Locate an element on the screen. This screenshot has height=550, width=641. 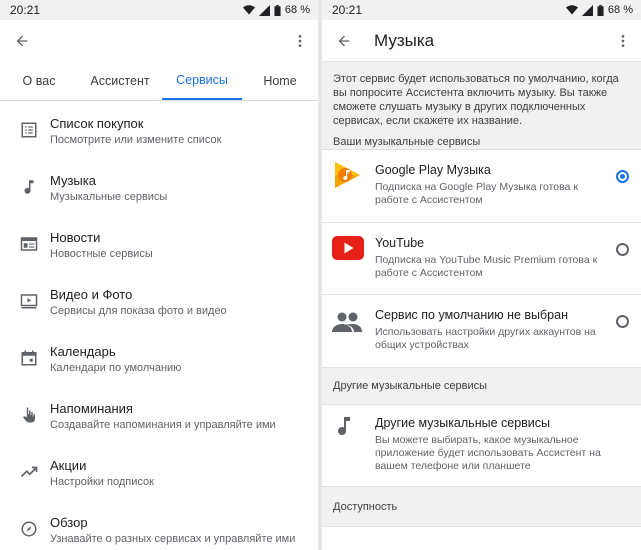
app-bar: Музыка is located at coordinates (481, 41).